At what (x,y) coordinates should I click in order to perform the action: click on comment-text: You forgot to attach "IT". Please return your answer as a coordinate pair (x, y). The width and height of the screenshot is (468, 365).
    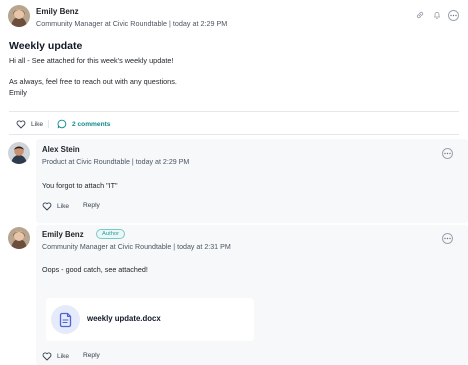
    Looking at the image, I should click on (80, 185).